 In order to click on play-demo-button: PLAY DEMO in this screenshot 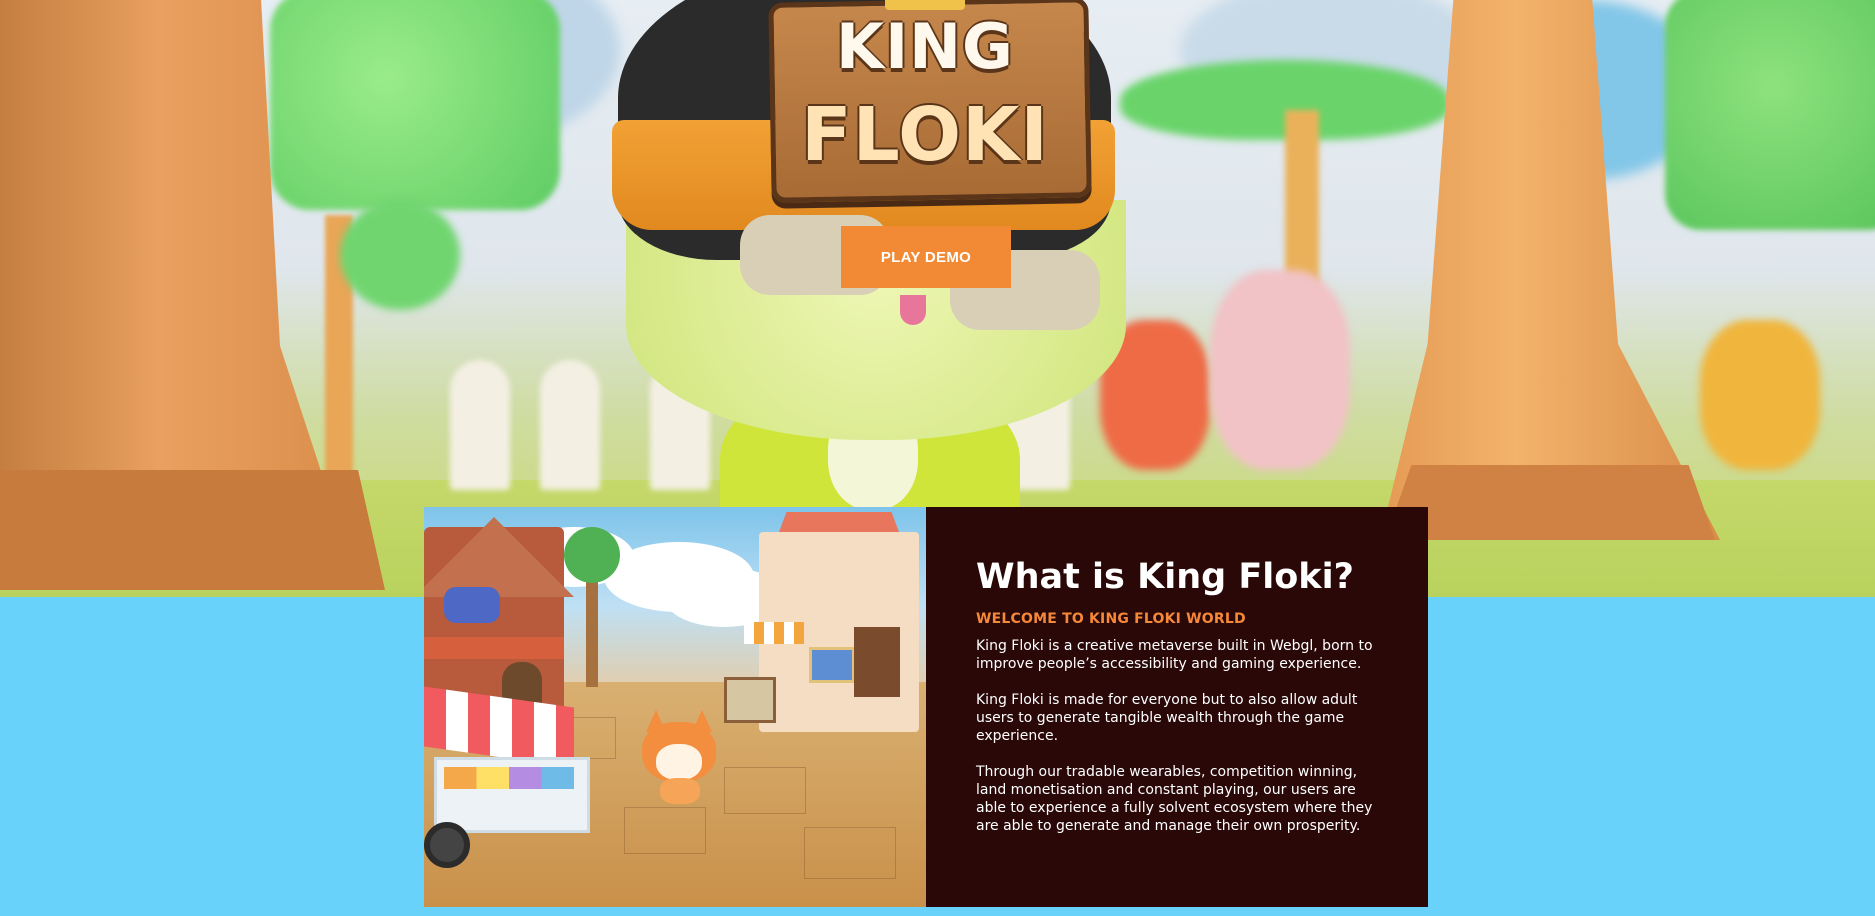, I will do `click(926, 257)`.